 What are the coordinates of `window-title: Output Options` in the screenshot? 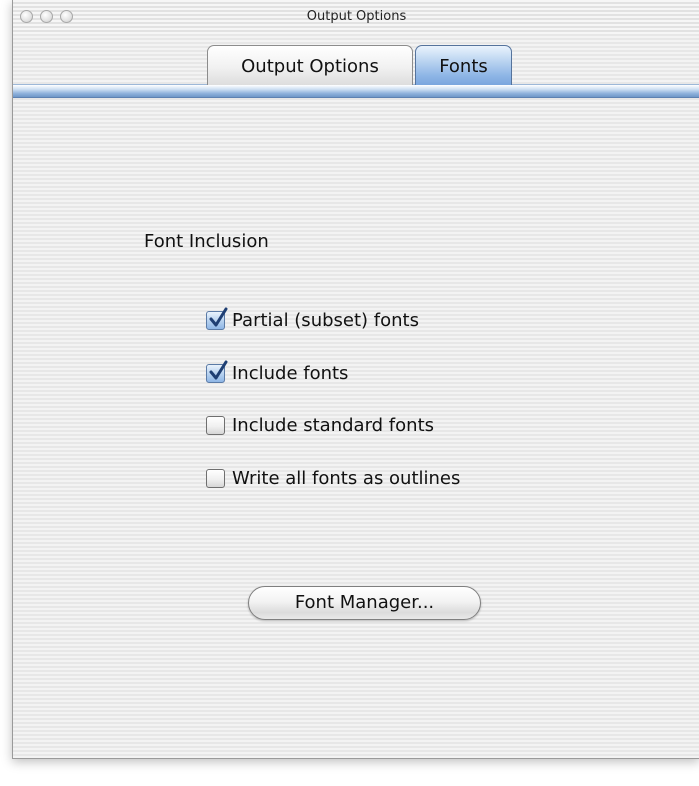 It's located at (356, 16).